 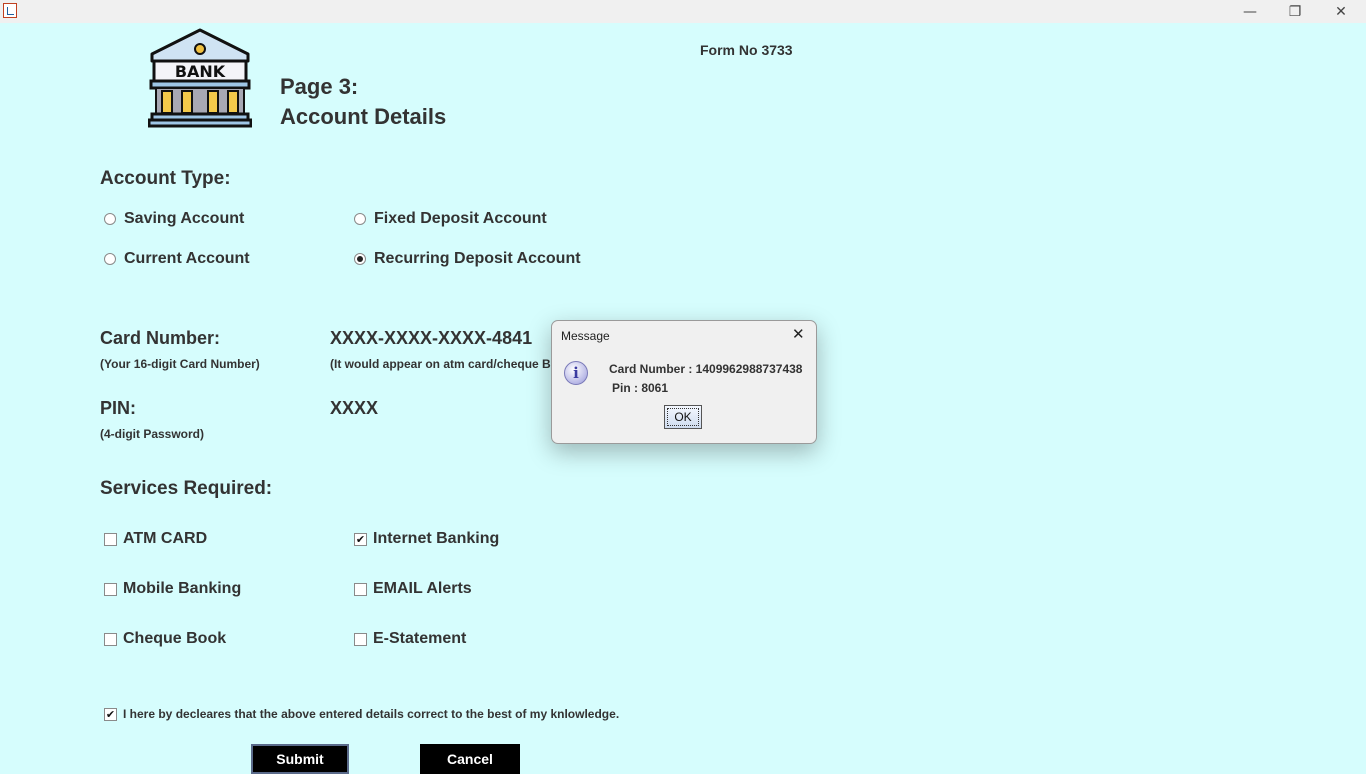 I want to click on java-app-icon, so click(x=10, y=10).